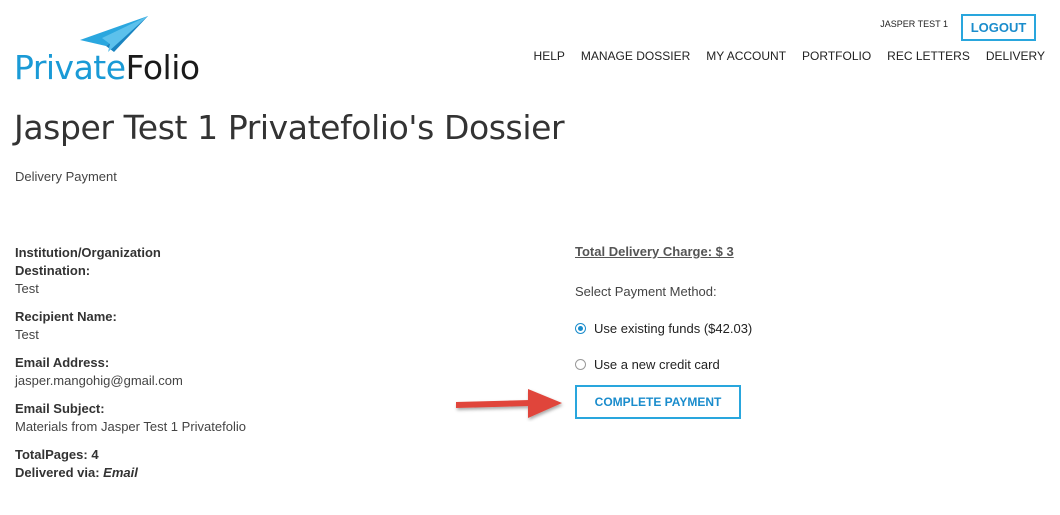  I want to click on nav-delivery: DELIVERY, so click(1015, 56).